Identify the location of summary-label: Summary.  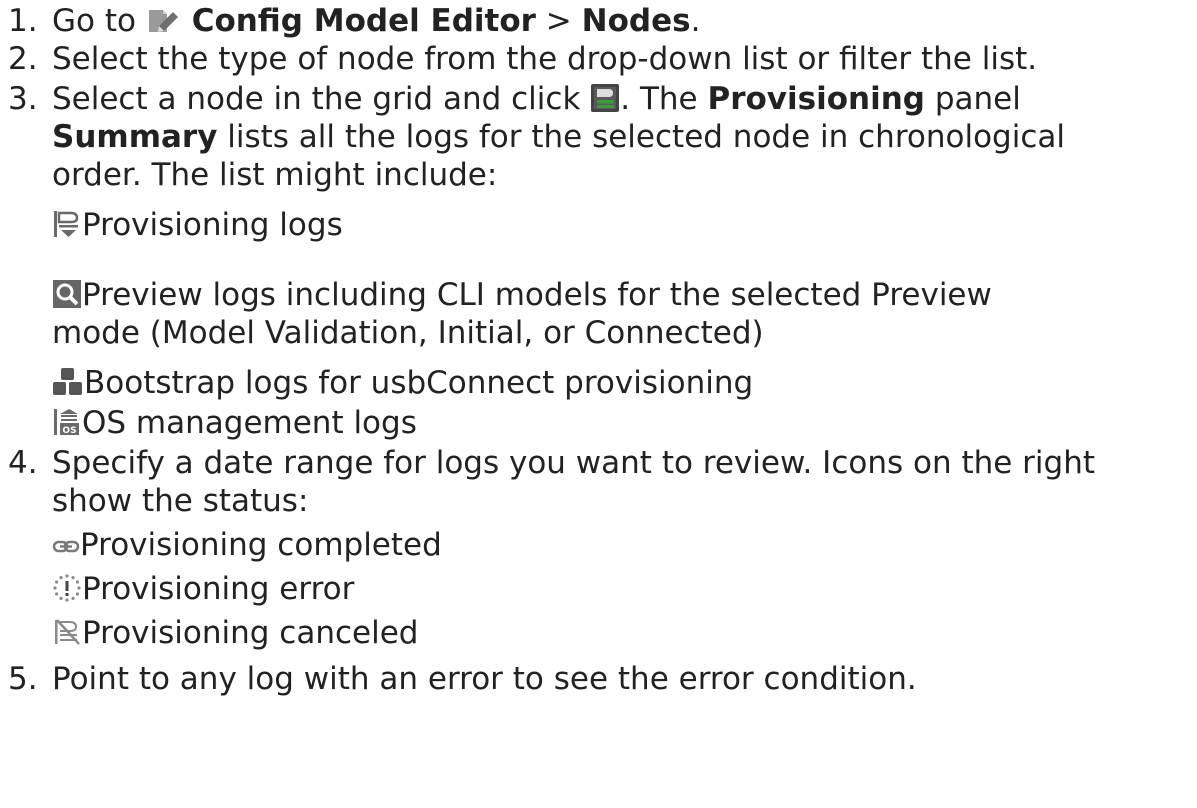
(135, 137).